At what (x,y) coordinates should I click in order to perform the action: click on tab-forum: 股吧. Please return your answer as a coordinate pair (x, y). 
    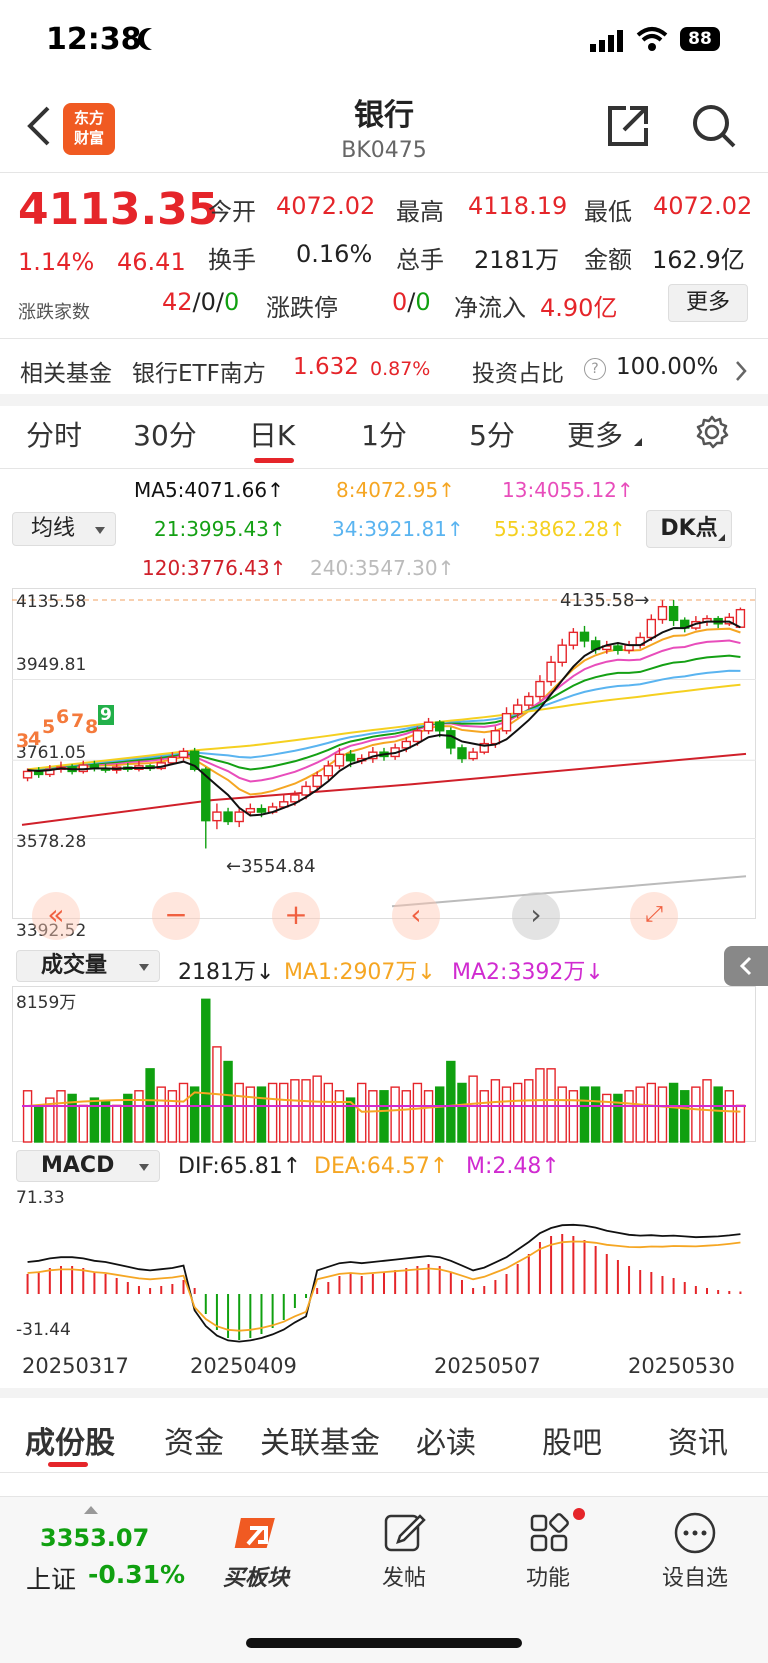
    Looking at the image, I should click on (572, 1440).